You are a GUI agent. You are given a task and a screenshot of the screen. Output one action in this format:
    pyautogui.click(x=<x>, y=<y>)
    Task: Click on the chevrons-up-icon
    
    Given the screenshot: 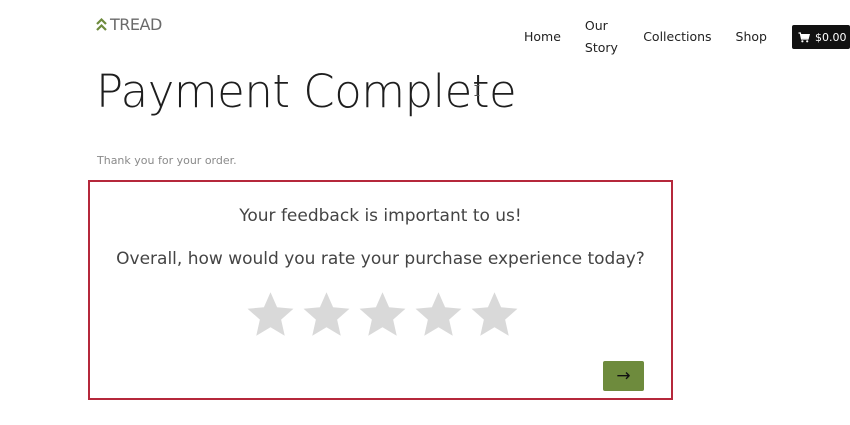 What is the action you would take?
    pyautogui.click(x=101, y=25)
    